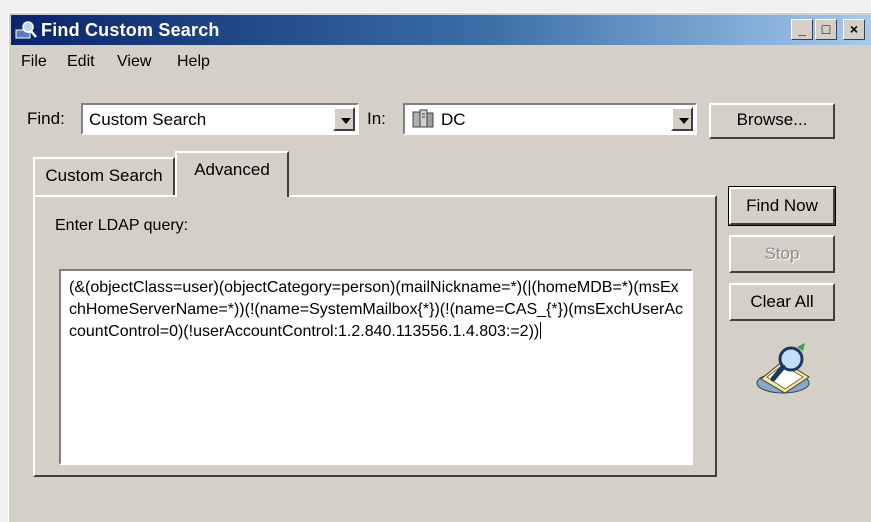 The image size is (871, 522). I want to click on search-animation-icon, so click(783, 368).